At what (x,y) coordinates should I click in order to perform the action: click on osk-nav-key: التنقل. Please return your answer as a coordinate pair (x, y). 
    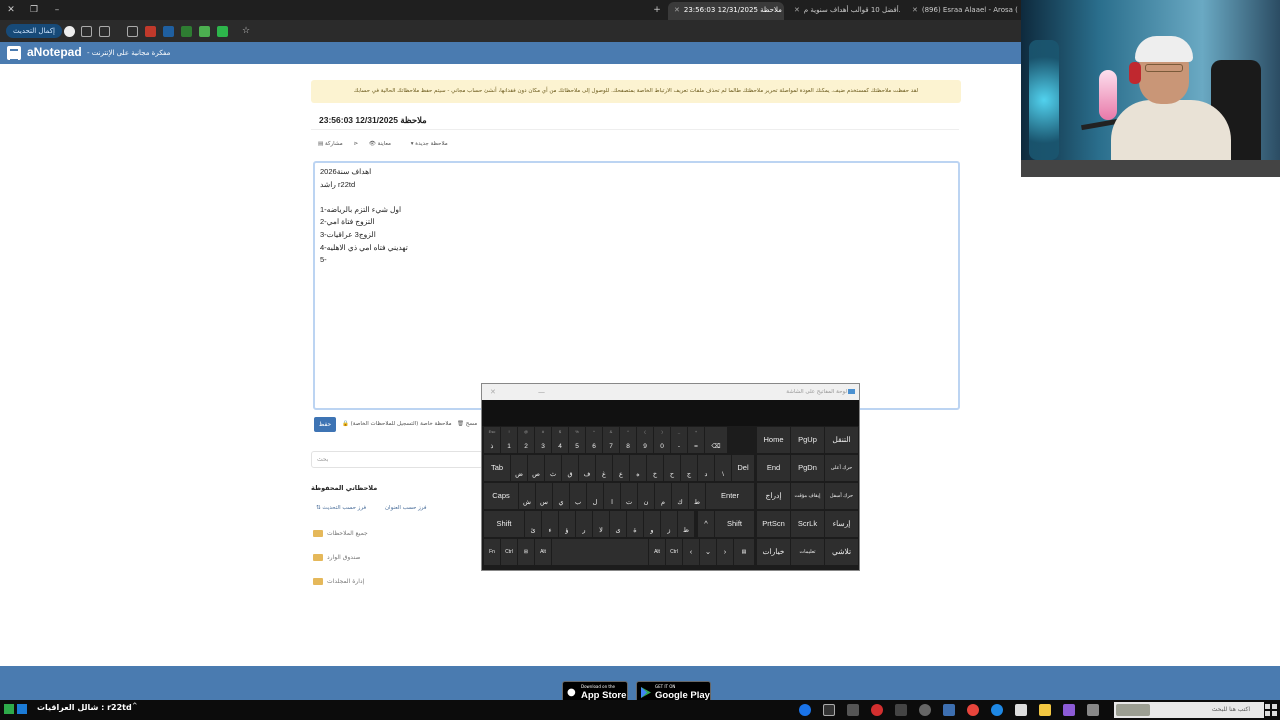
    Looking at the image, I should click on (841, 440).